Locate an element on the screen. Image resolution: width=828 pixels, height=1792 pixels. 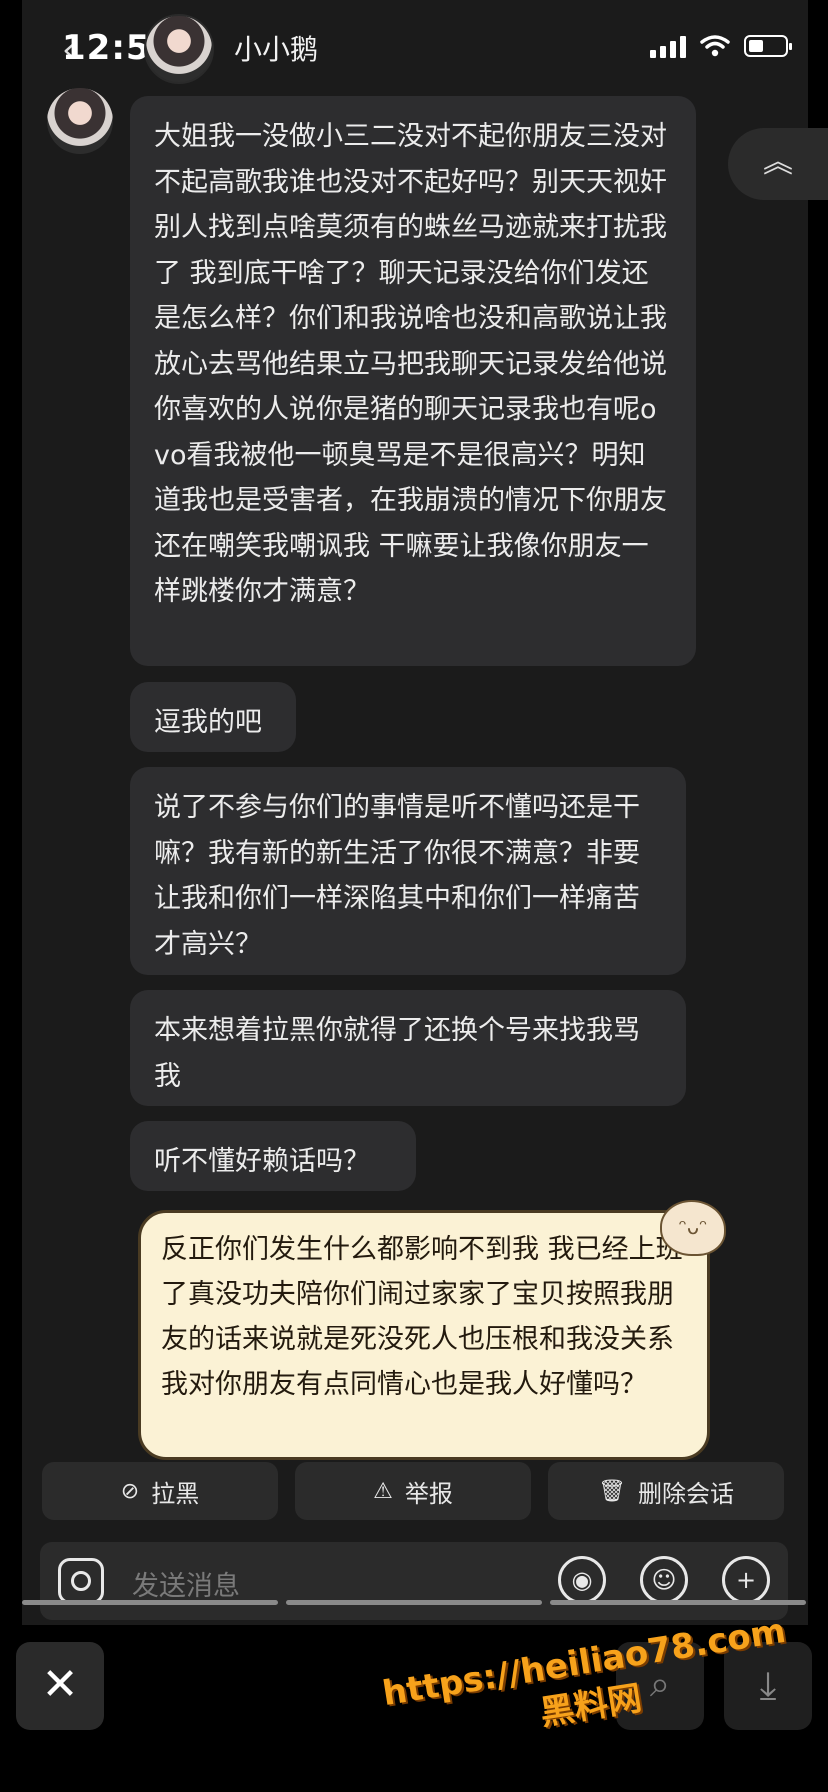
double-chevron-up-icon: ︽ is located at coordinates (778, 162).